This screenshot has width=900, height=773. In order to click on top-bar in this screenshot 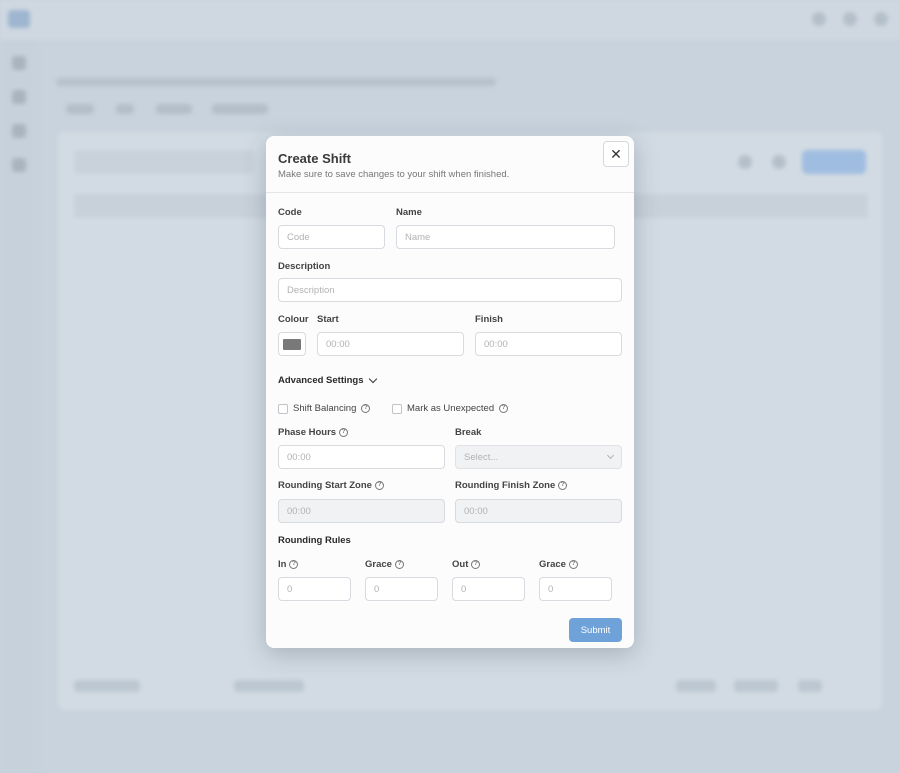, I will do `click(450, 20)`.